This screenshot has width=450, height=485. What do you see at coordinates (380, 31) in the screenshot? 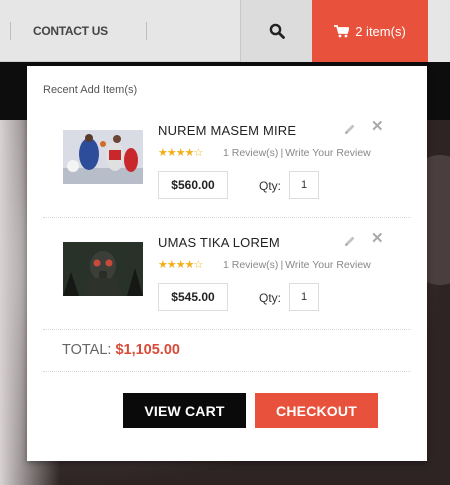
I see `cart-count: 2 item(s)` at bounding box center [380, 31].